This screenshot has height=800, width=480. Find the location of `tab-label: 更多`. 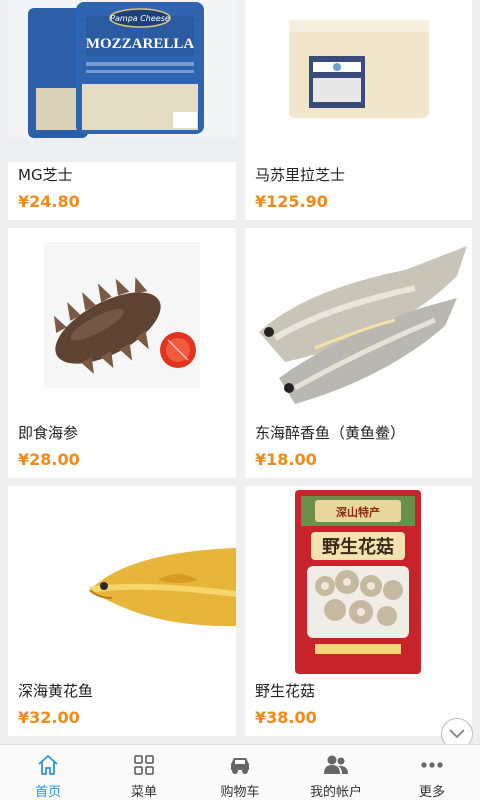

tab-label: 更多 is located at coordinates (431, 792).